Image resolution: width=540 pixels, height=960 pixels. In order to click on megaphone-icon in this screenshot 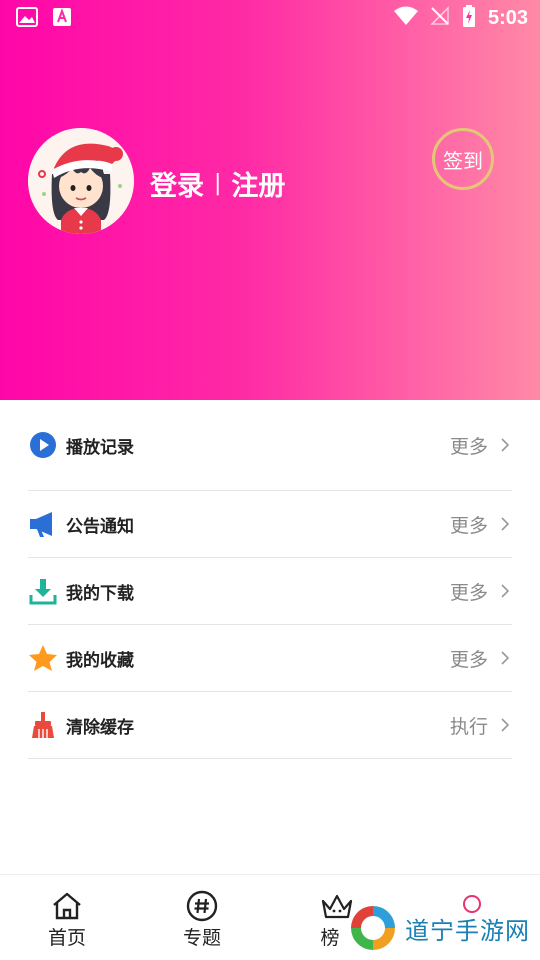, I will do `click(43, 524)`.